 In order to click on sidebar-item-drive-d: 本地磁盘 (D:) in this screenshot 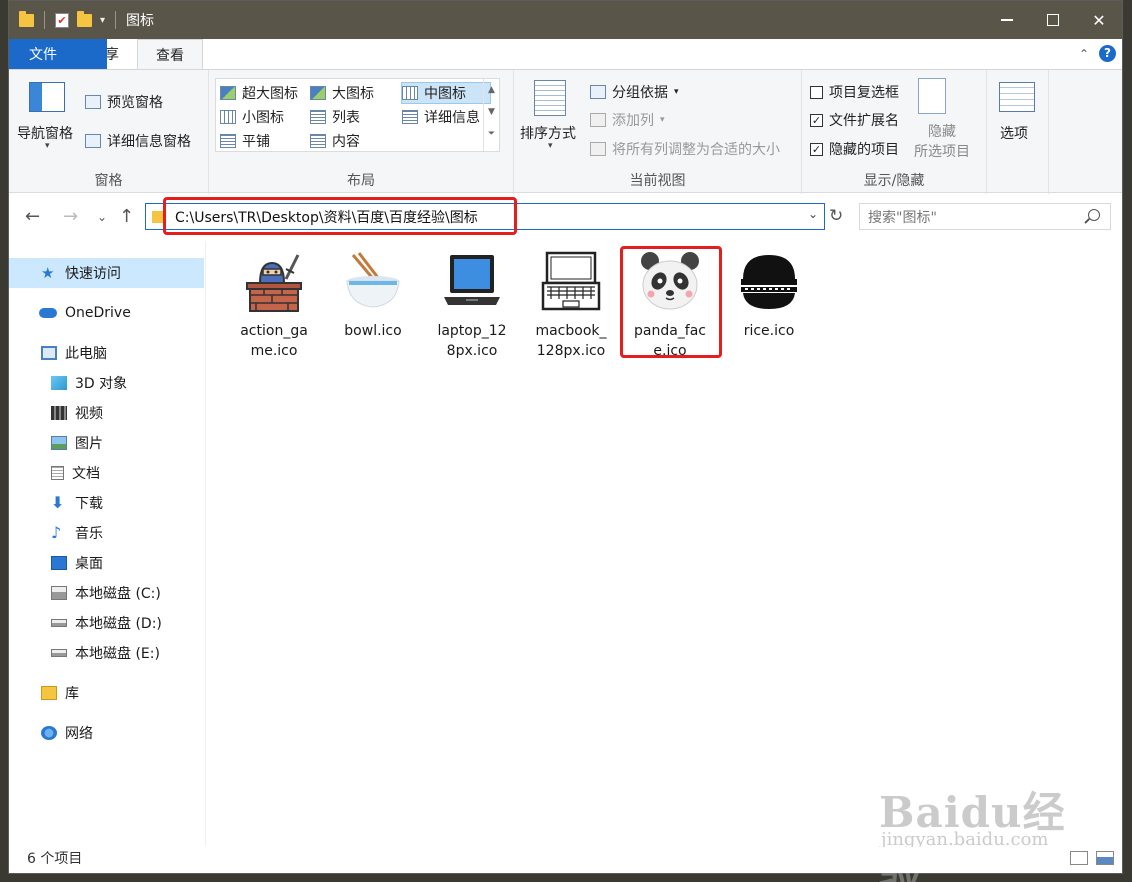, I will do `click(106, 623)`.